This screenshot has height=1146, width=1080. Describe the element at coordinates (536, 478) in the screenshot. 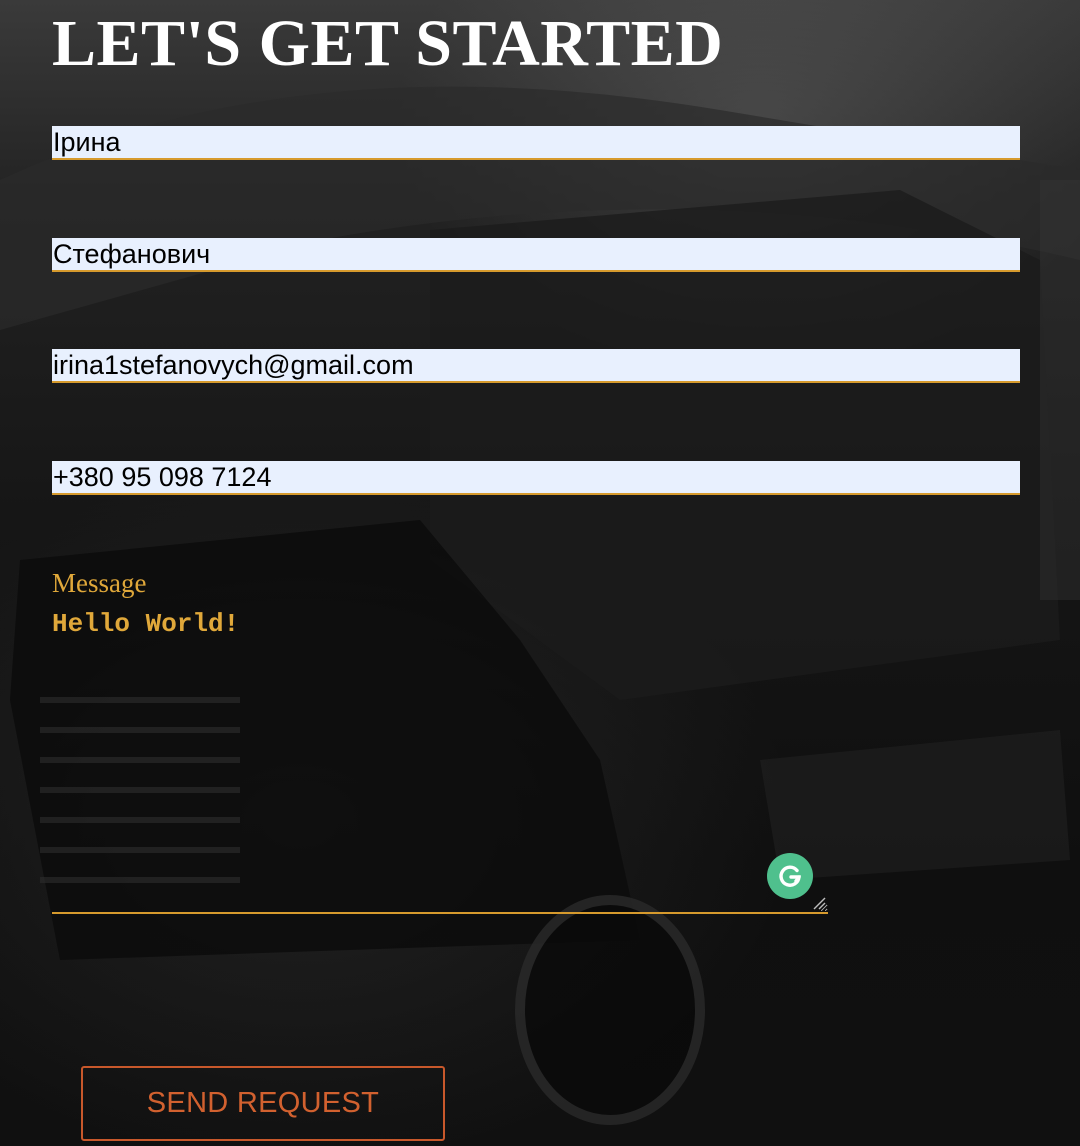

I see `phone-input` at that location.